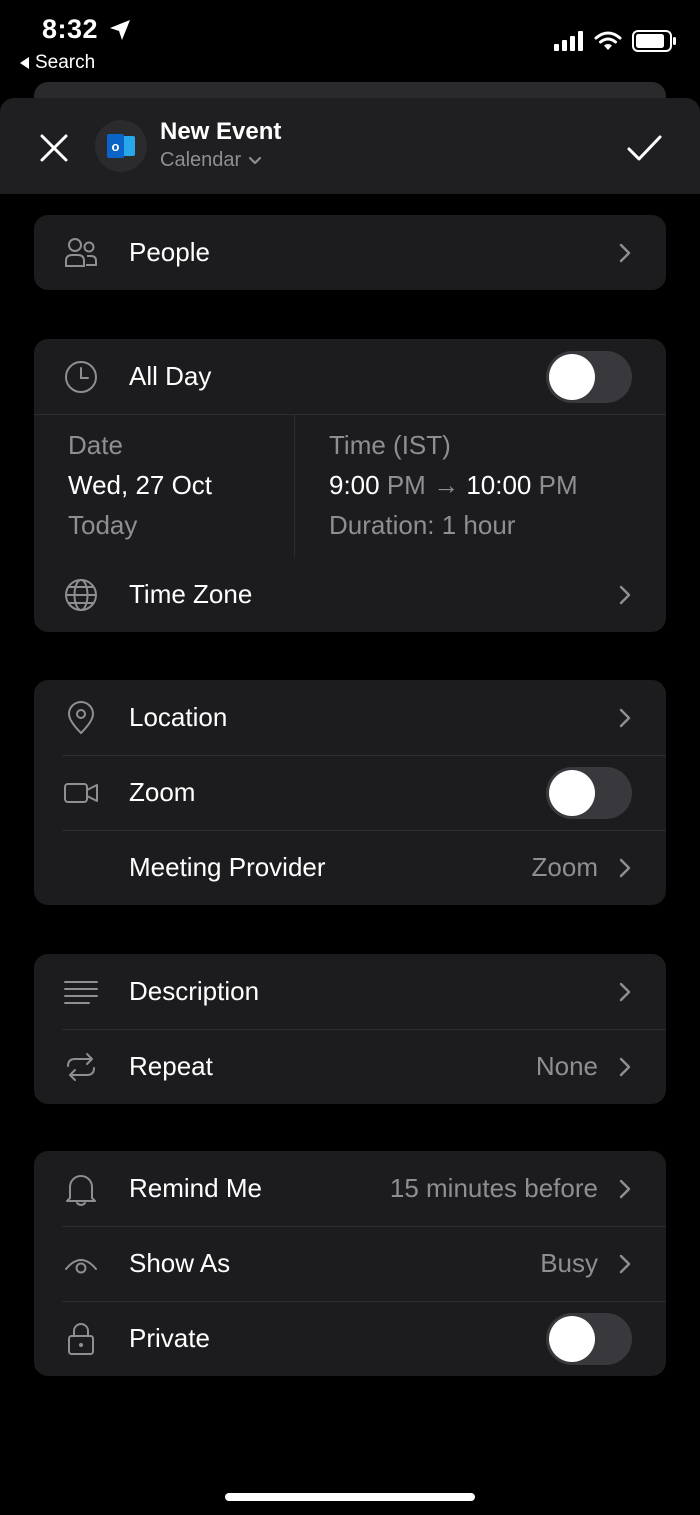  I want to click on event-header: o New Event Calendar, so click(350, 146).